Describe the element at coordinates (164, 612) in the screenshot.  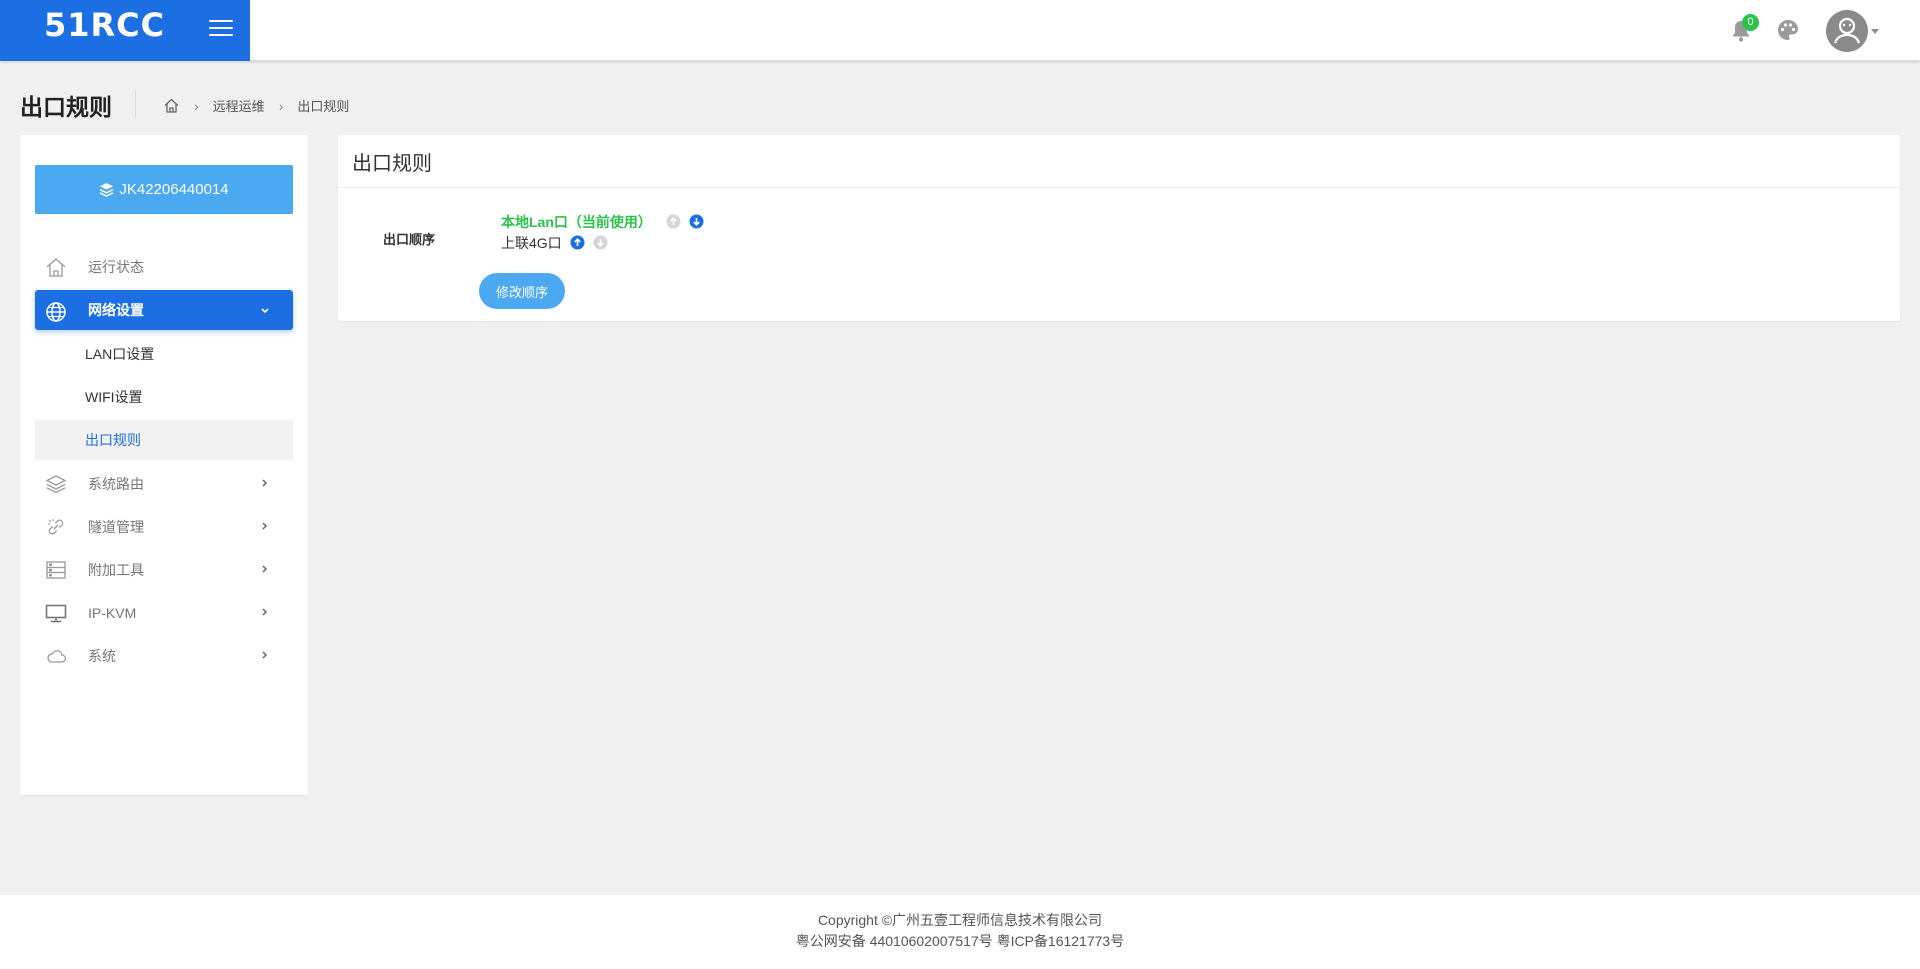
I see `sidebar-item-ipkvm: IP-KVM` at that location.